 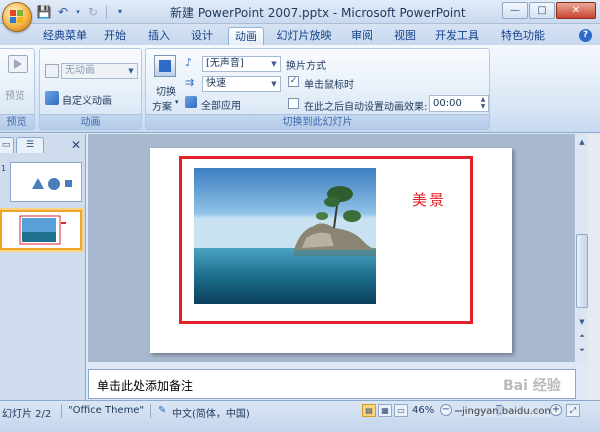 I want to click on undo-dropdown-icon: ▾, so click(x=78, y=12).